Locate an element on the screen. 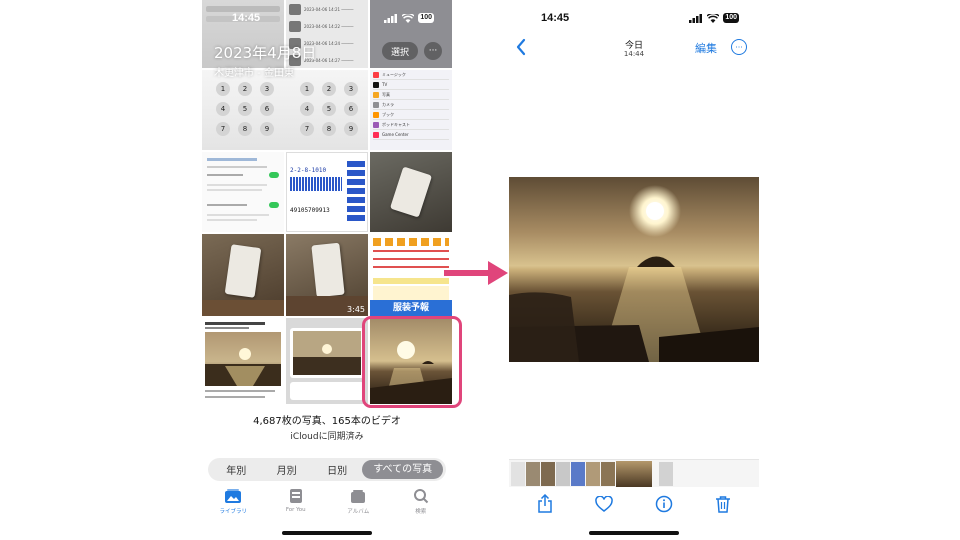 The width and height of the screenshot is (960, 540). heart-icon is located at coordinates (604, 504).